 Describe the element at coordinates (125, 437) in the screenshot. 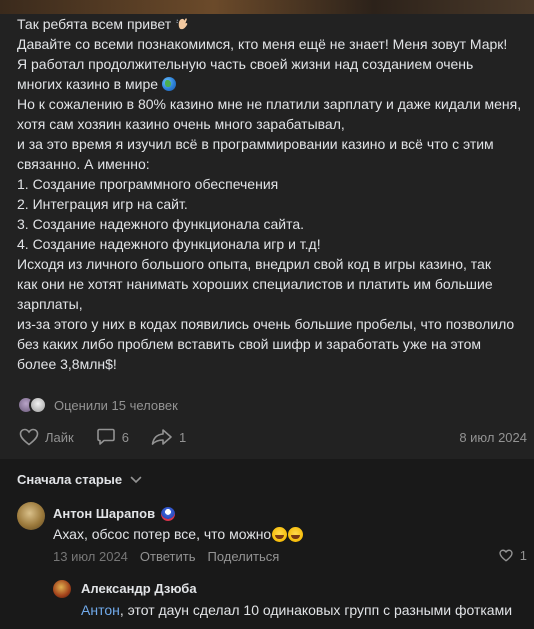

I see `comments-count: 6` at that location.